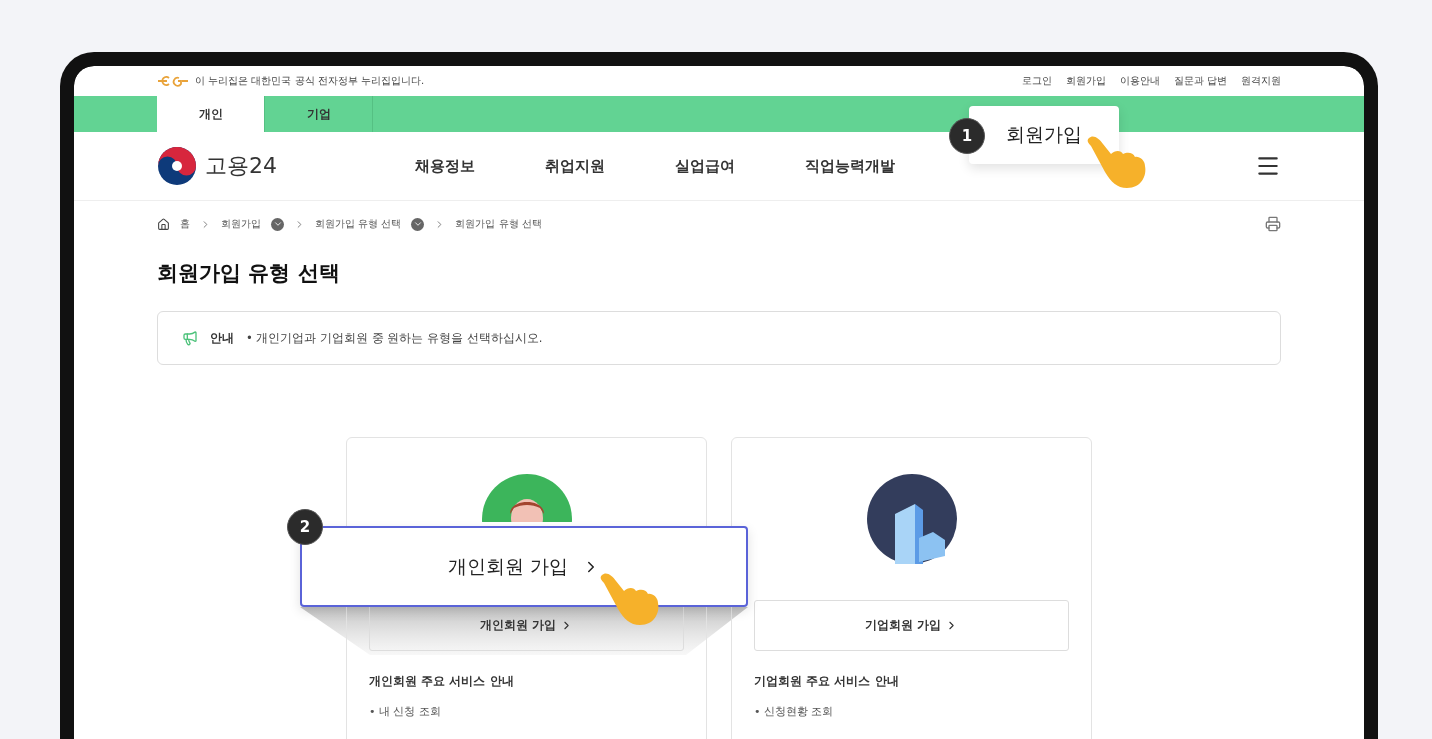 The width and height of the screenshot is (1432, 739). I want to click on services-heading: 개인회원 주요 서비스 안내, so click(442, 681).